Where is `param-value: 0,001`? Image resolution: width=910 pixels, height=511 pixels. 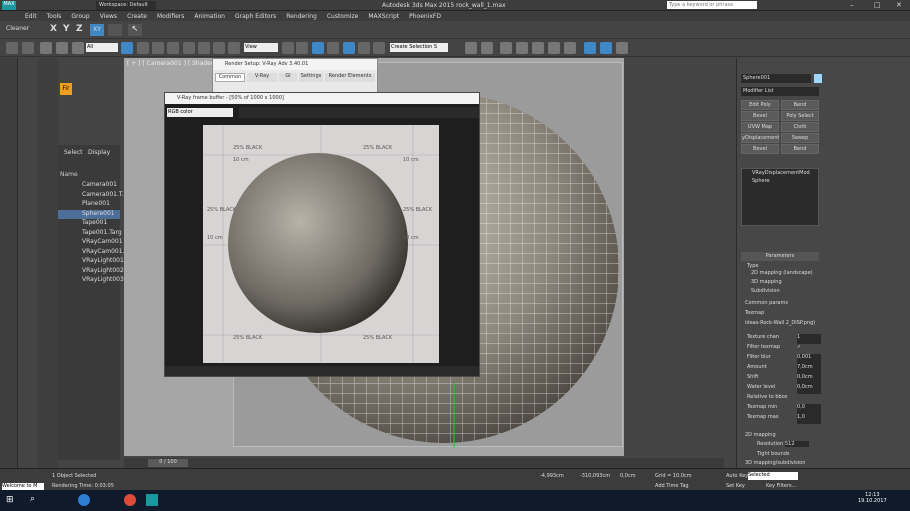 param-value: 0,001 is located at coordinates (809, 359).